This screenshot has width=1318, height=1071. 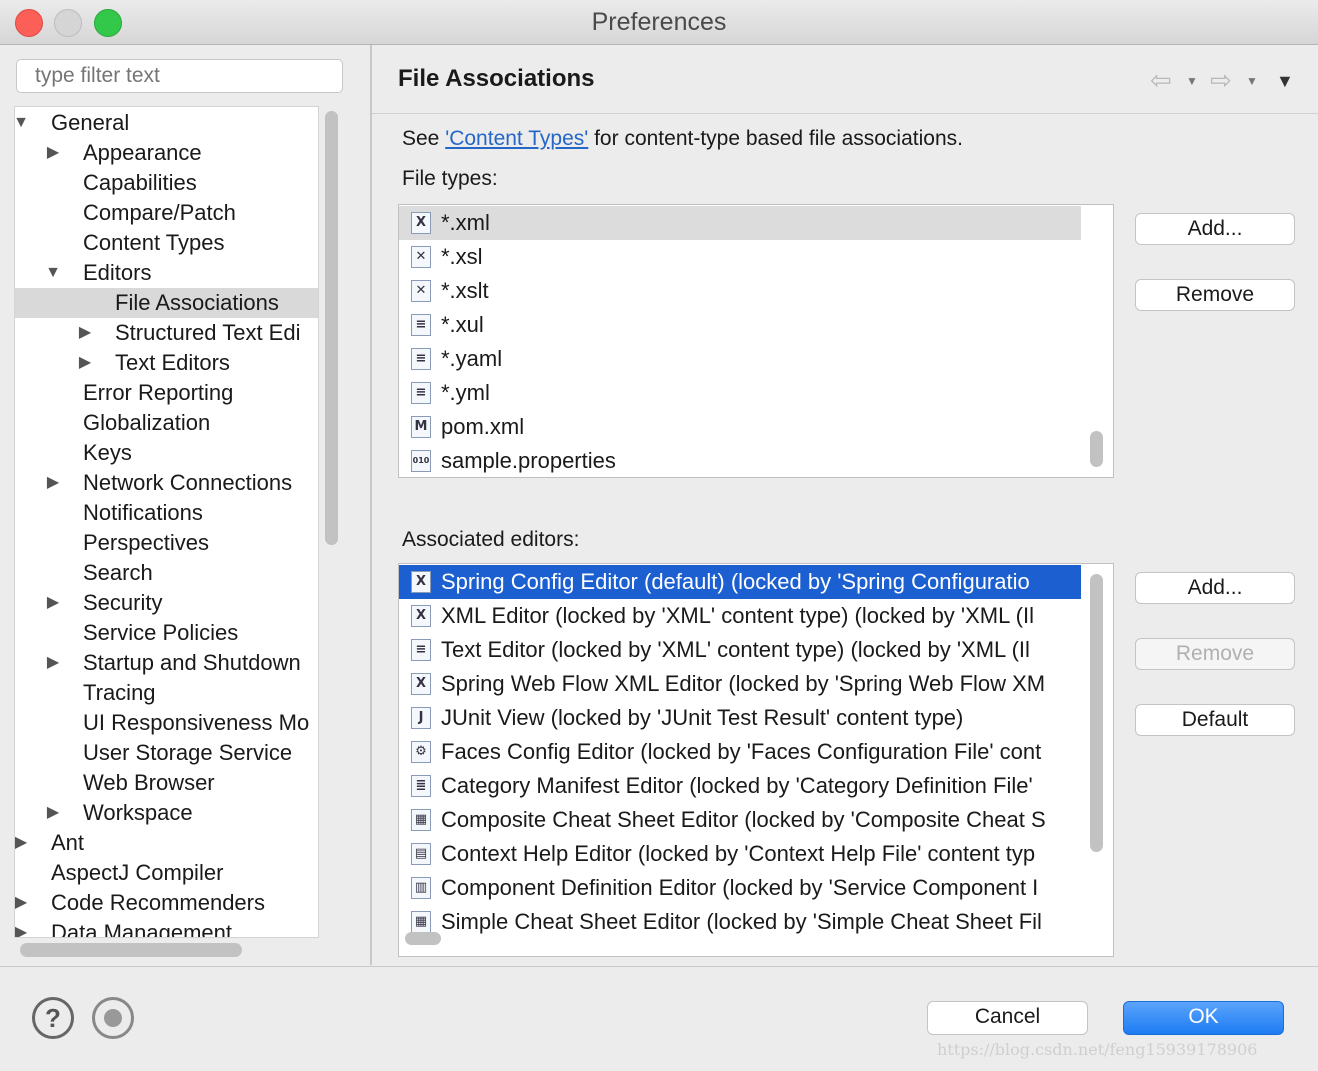 I want to click on tree-item: ▶ Network Connections, so click(x=166, y=483).